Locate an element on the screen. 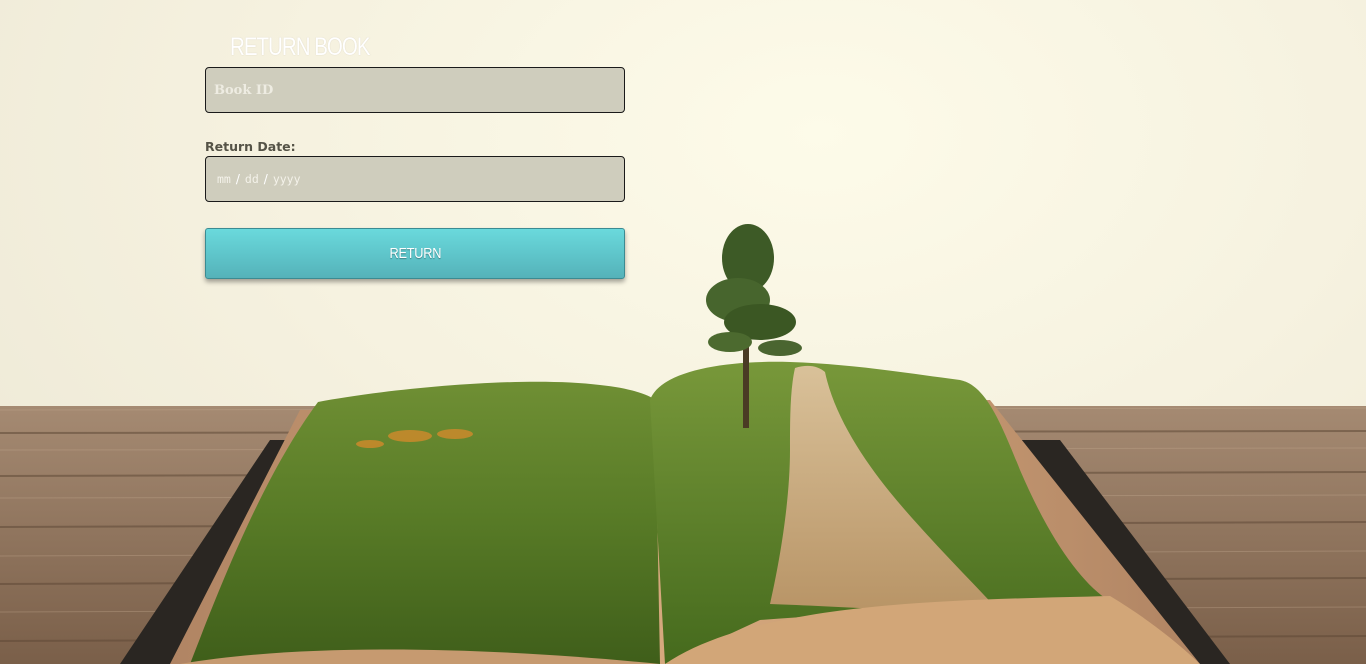  book-id-input is located at coordinates (415, 90).